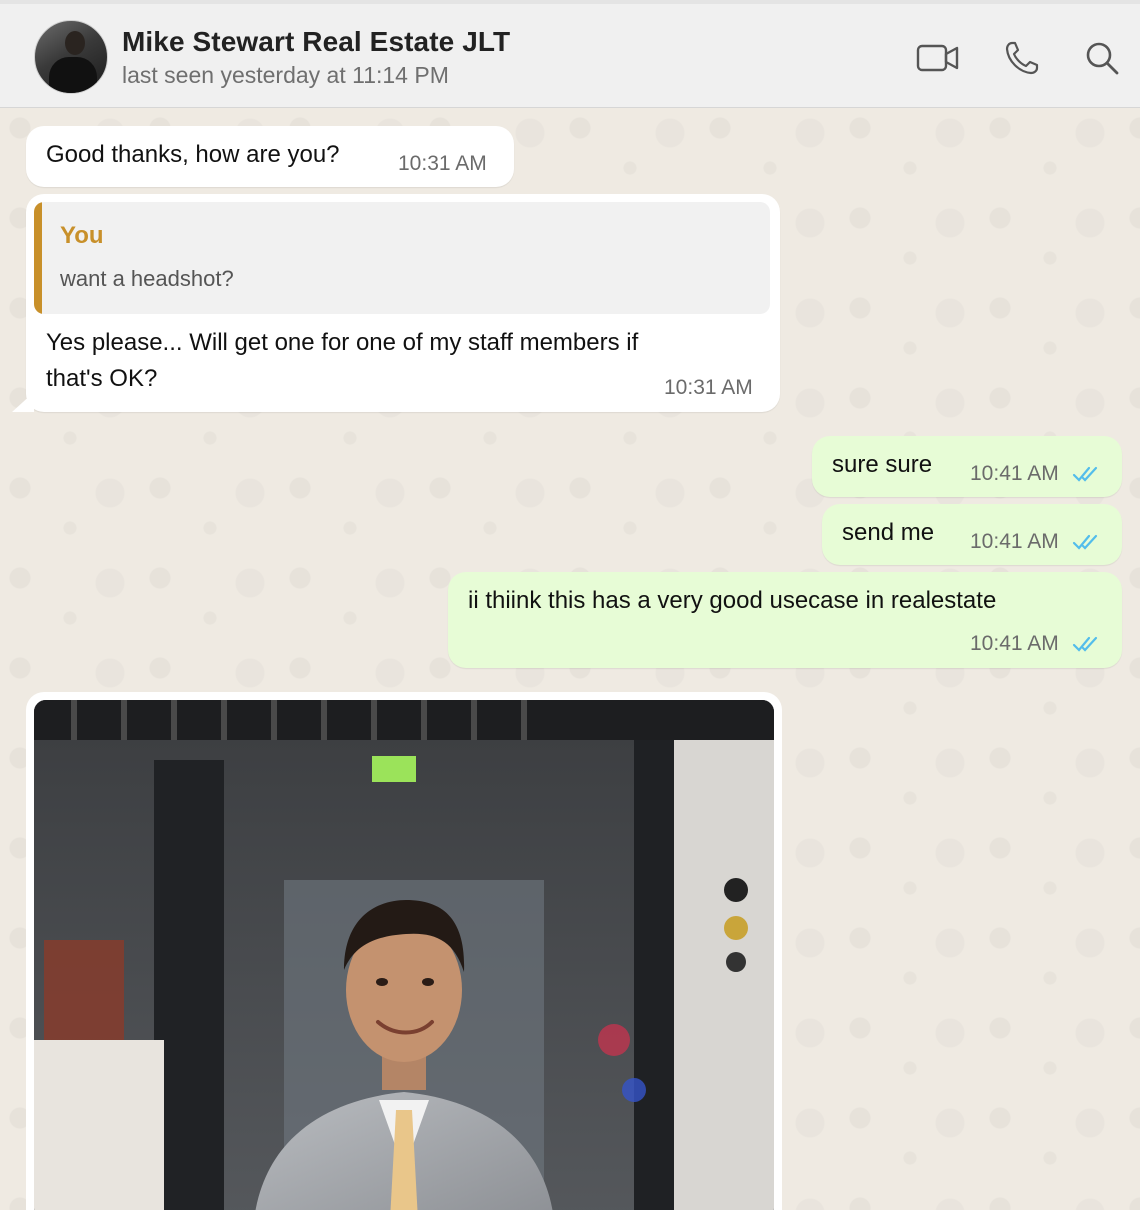  I want to click on contact-last-seen: last seen yesterday at 11:14 PM, so click(285, 75).